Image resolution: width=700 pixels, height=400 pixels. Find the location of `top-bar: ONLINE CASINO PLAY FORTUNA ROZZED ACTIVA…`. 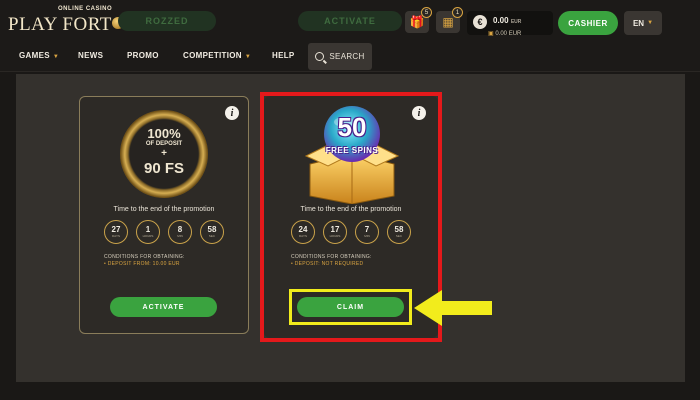

top-bar: ONLINE CASINO PLAY FORTUNA ROZZED ACTIVA… is located at coordinates (350, 21).